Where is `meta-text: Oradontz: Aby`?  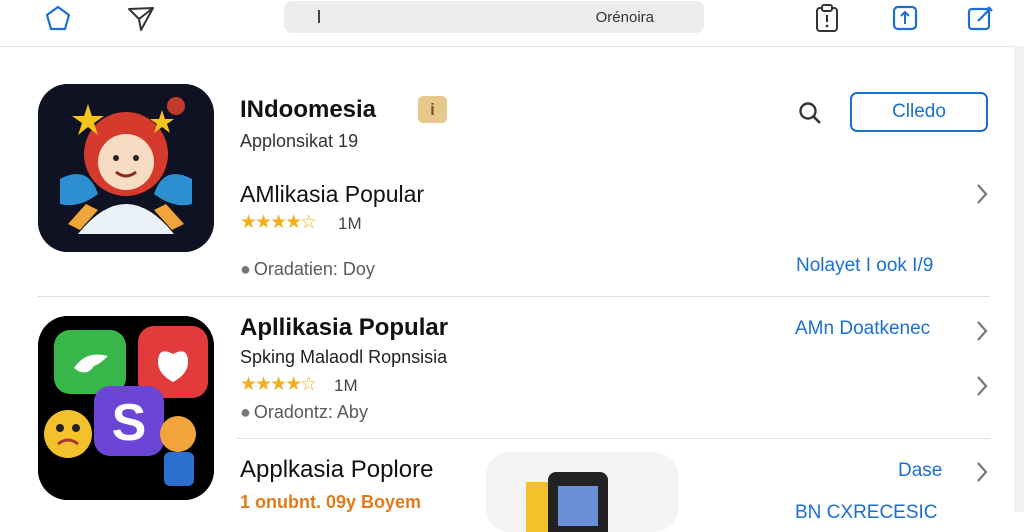 meta-text: Oradontz: Aby is located at coordinates (310, 412).